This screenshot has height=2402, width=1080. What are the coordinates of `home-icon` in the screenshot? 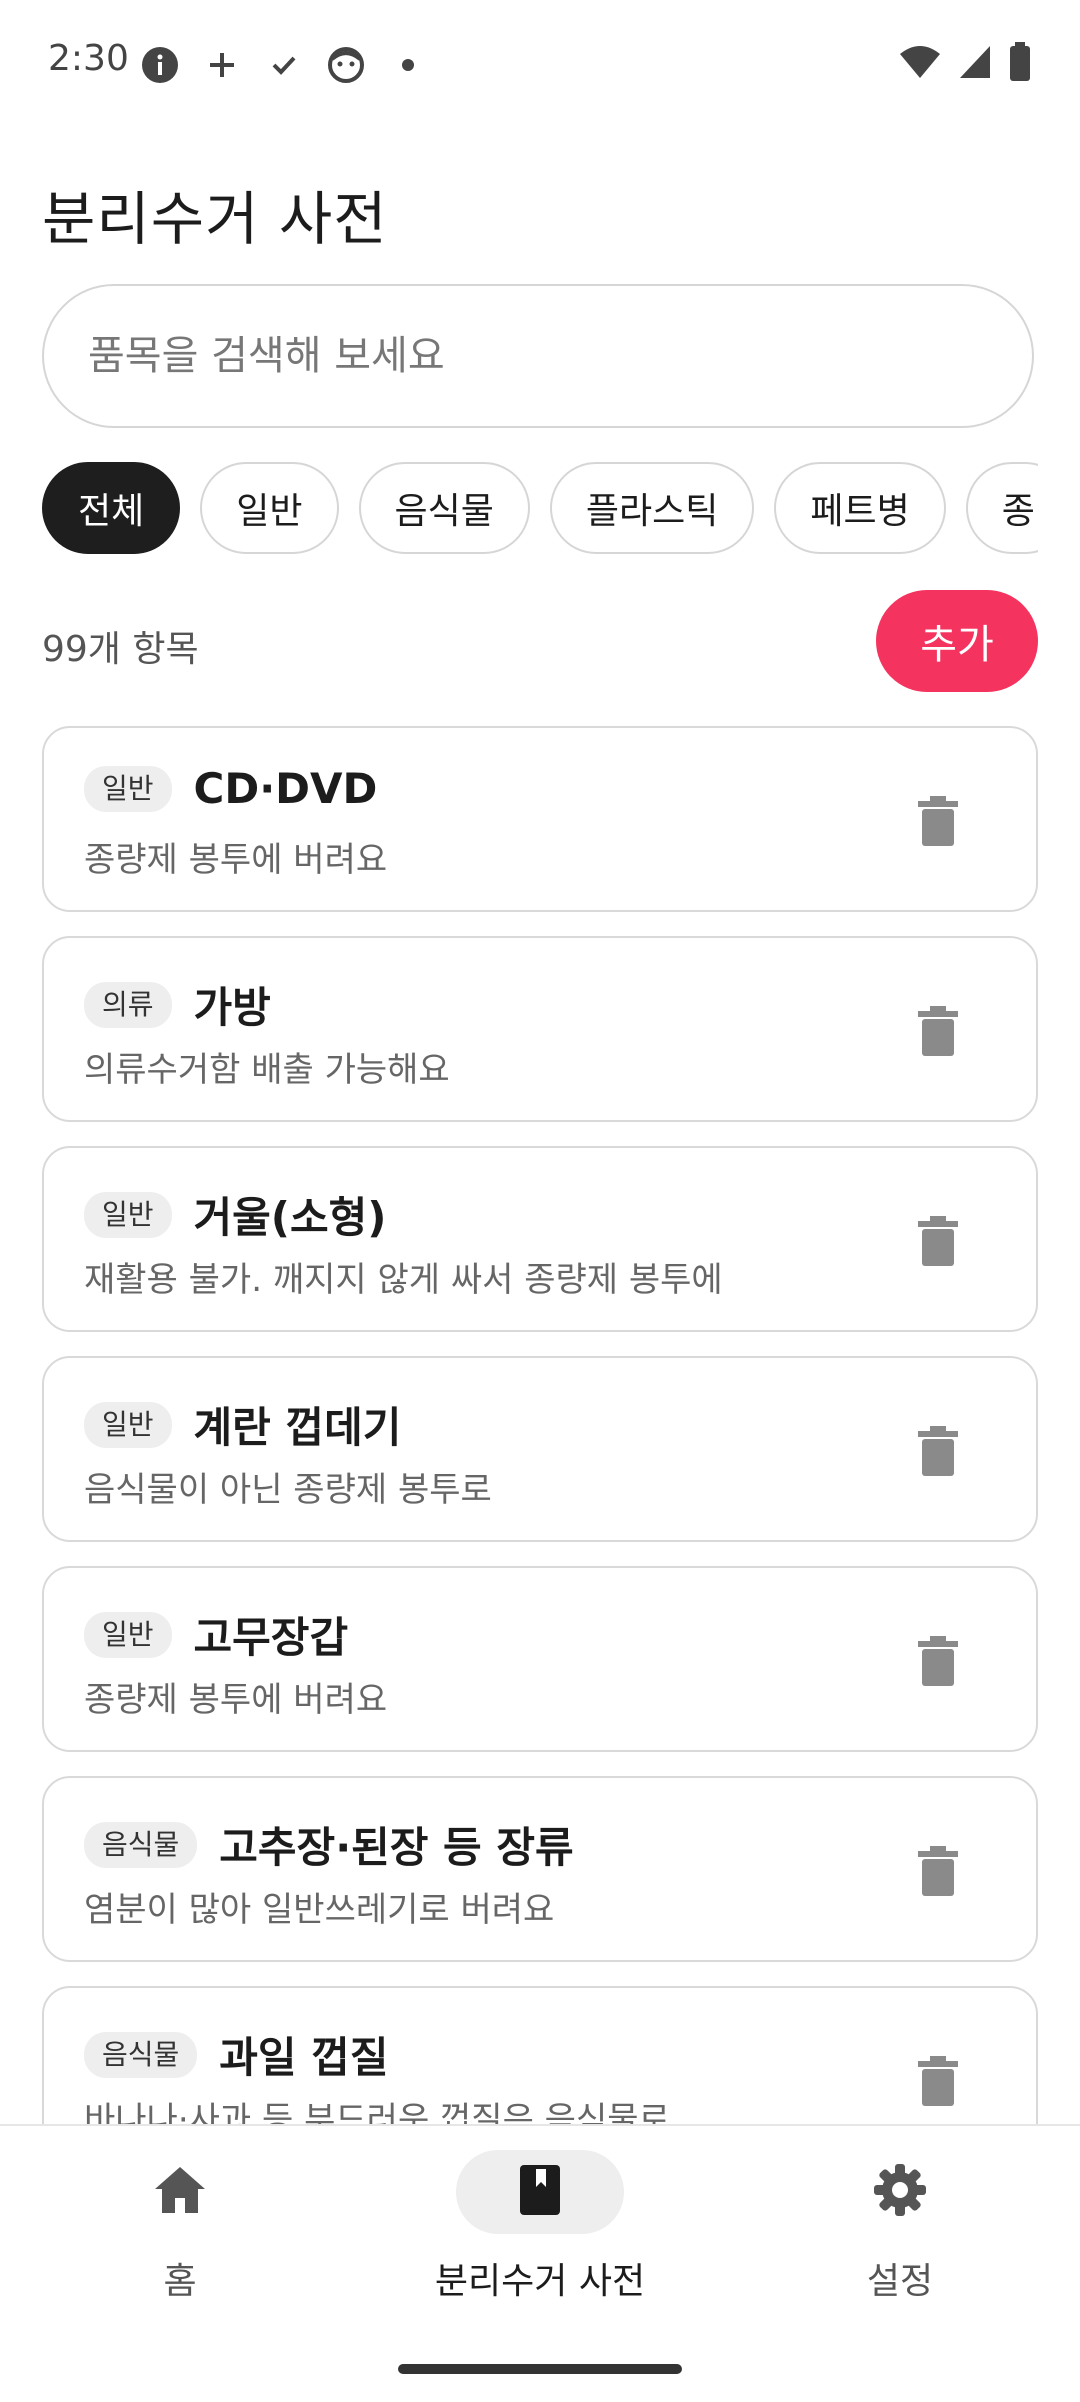 It's located at (180, 2192).